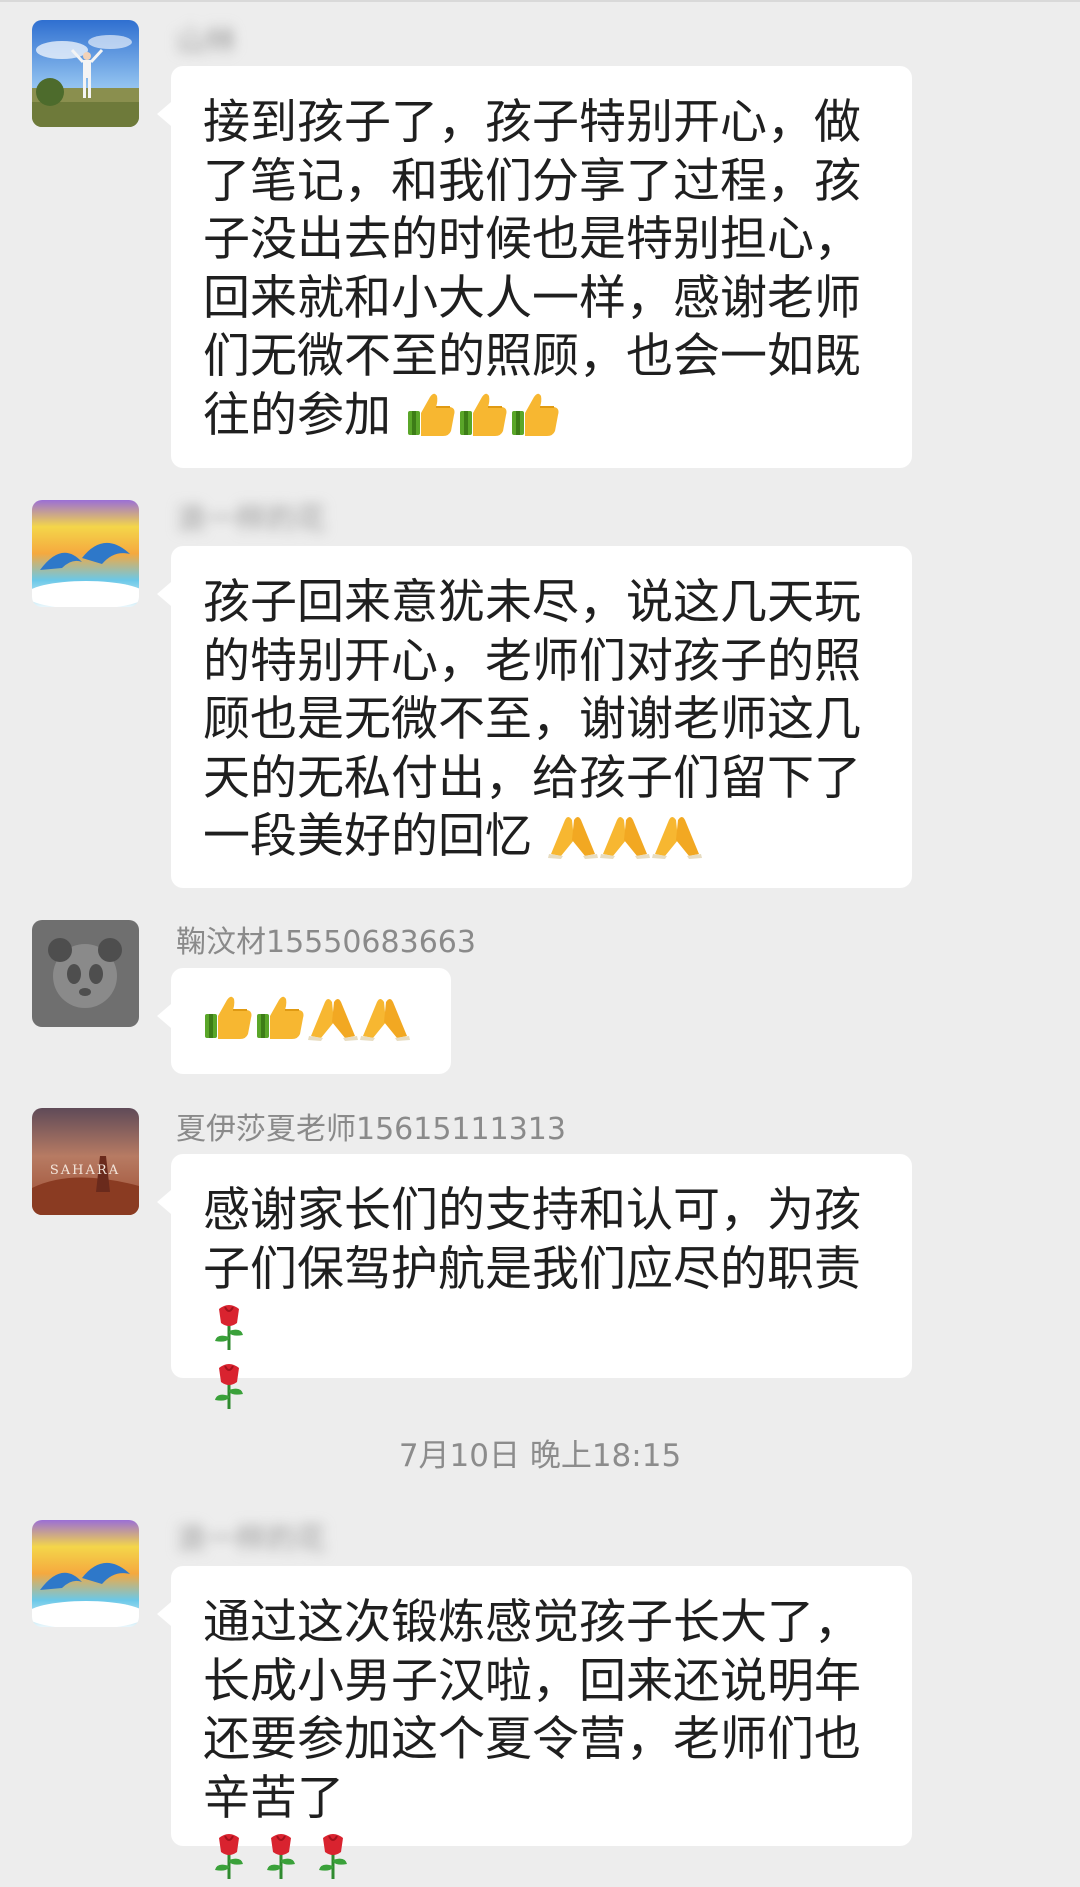 The height and width of the screenshot is (1887, 1080). I want to click on sender-name: 鞠汶材15550683663, so click(326, 942).